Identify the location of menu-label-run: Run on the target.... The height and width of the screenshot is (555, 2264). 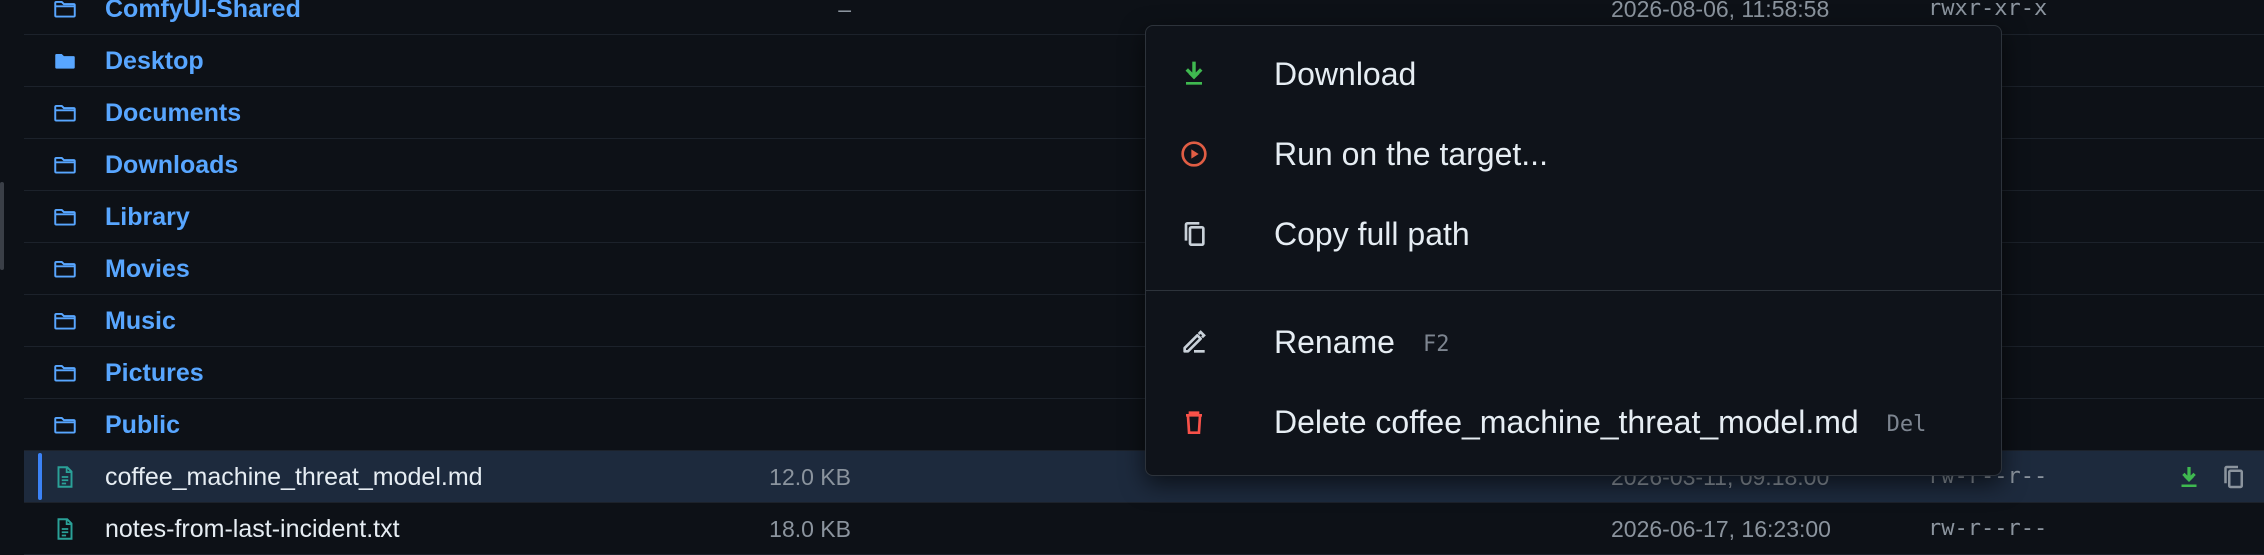
(1411, 154).